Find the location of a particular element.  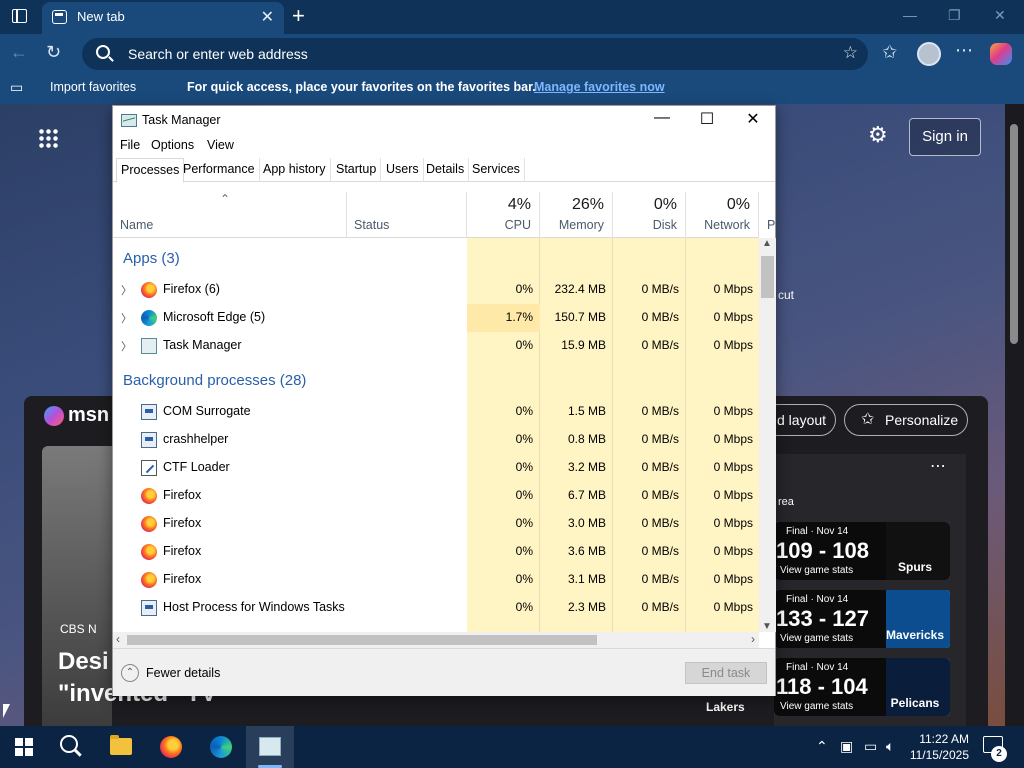

personalize-button: Personalize is located at coordinates (906, 420).